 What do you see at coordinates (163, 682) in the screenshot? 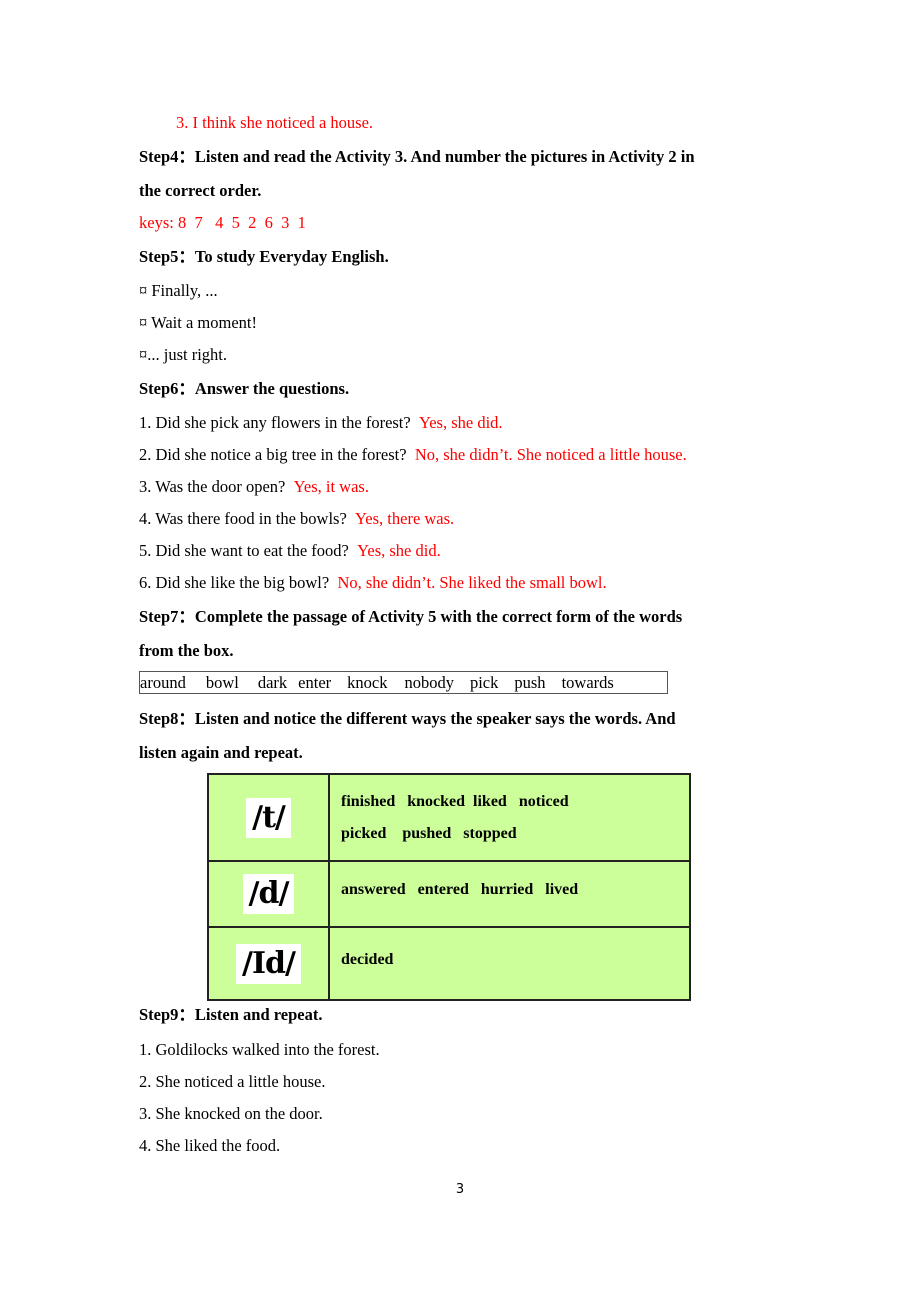
I see `word: around` at bounding box center [163, 682].